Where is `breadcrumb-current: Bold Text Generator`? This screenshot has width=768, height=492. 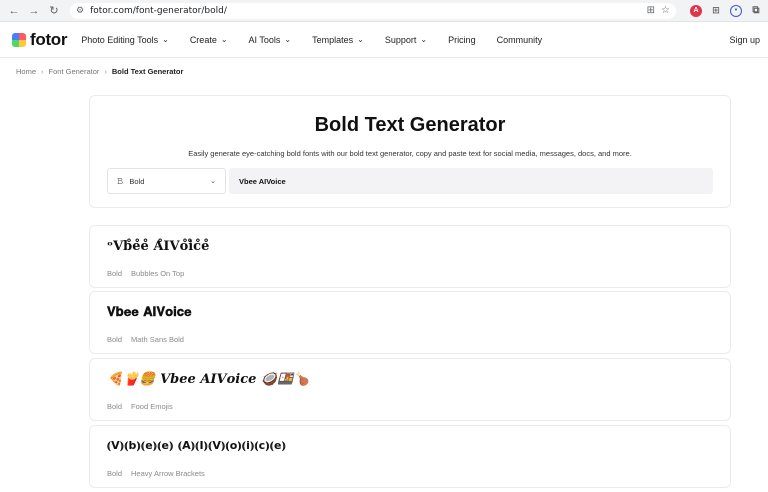
breadcrumb-current: Bold Text Generator is located at coordinates (147, 71).